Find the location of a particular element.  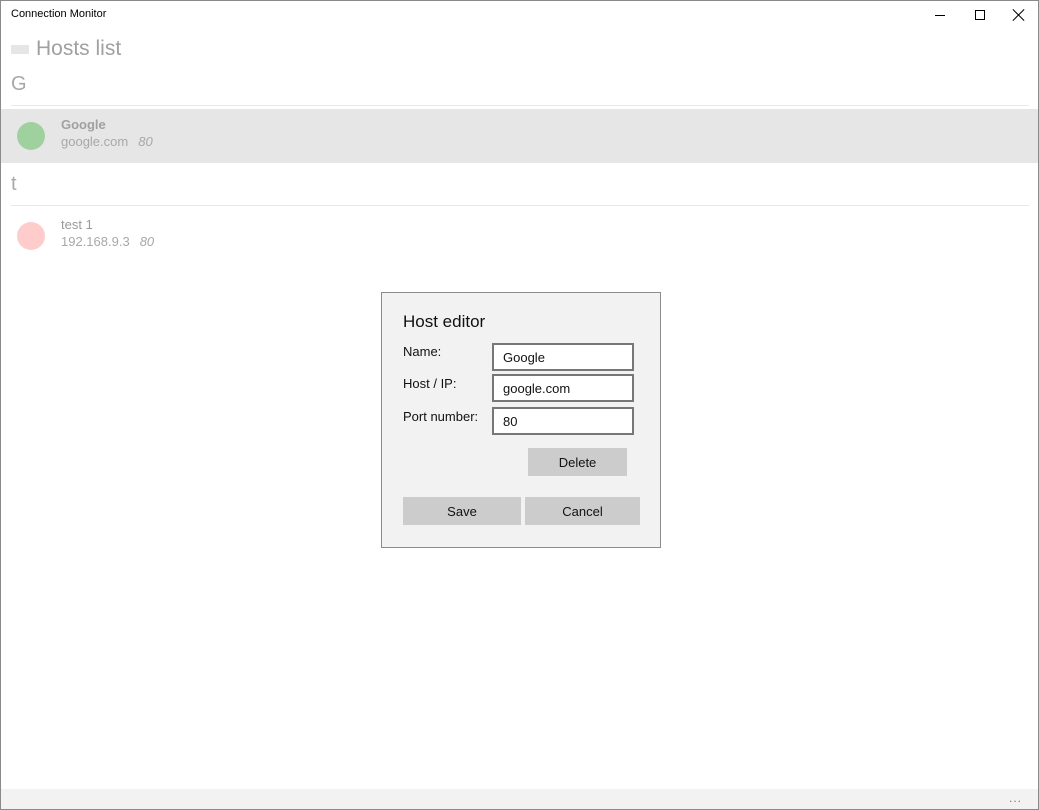

host-address-line: 192.168.9.3 80 is located at coordinates (107, 241).